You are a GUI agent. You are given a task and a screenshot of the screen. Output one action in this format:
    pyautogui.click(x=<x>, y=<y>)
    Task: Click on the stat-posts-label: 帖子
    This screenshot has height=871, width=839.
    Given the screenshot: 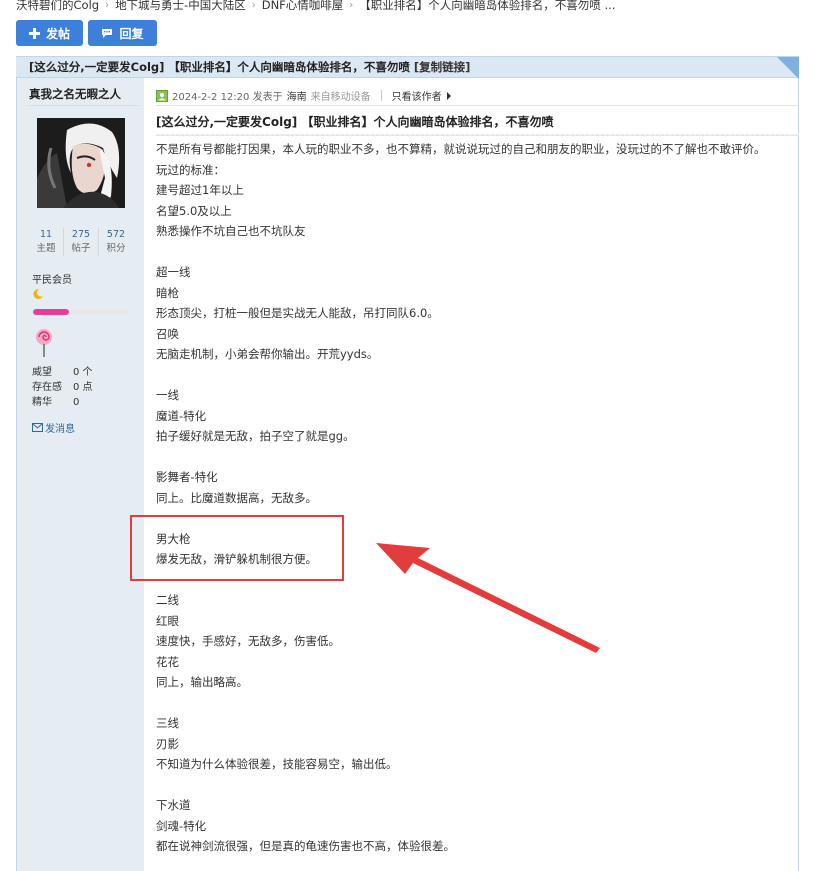 What is the action you would take?
    pyautogui.click(x=81, y=248)
    